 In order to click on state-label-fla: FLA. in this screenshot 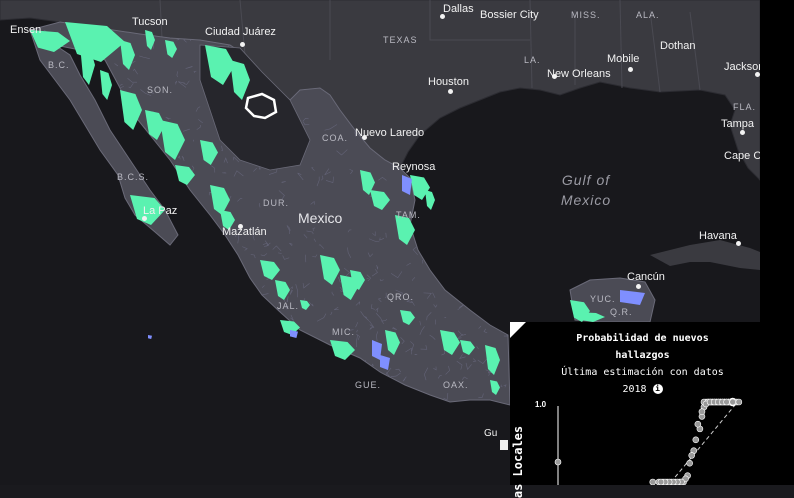, I will do `click(745, 107)`.